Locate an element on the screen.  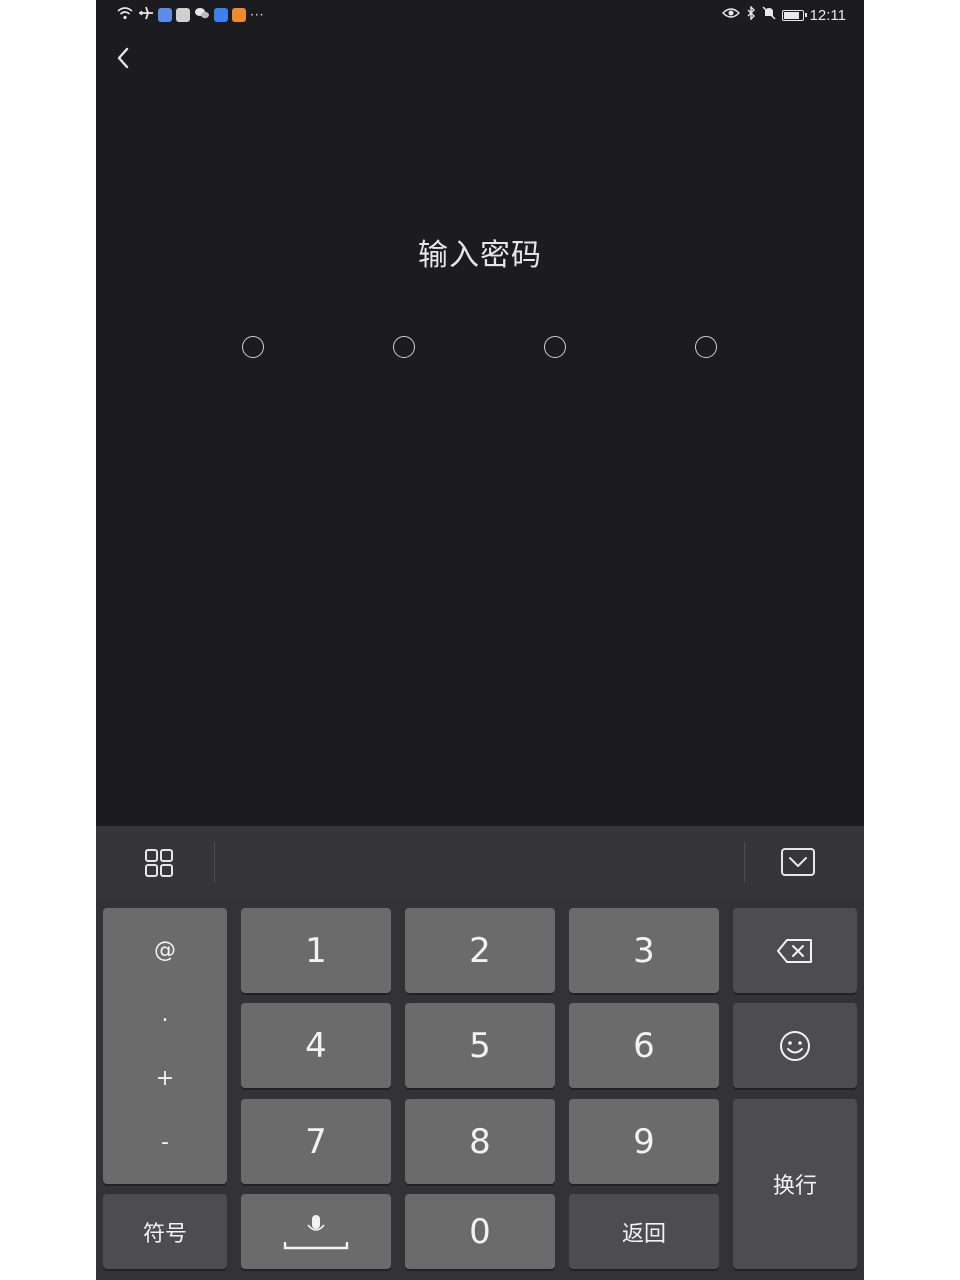
mute-icon is located at coordinates (769, 15).